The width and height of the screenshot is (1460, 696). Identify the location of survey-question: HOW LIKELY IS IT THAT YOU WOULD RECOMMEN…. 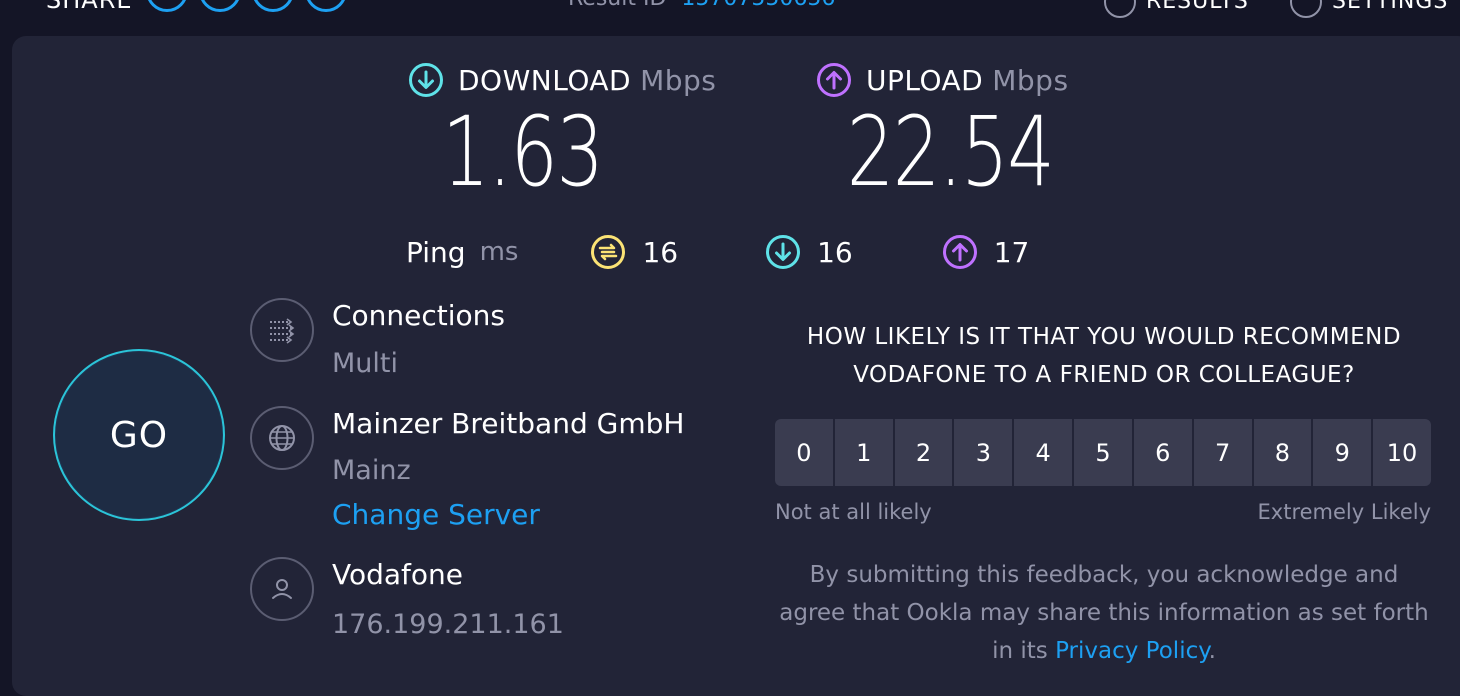
(1104, 356).